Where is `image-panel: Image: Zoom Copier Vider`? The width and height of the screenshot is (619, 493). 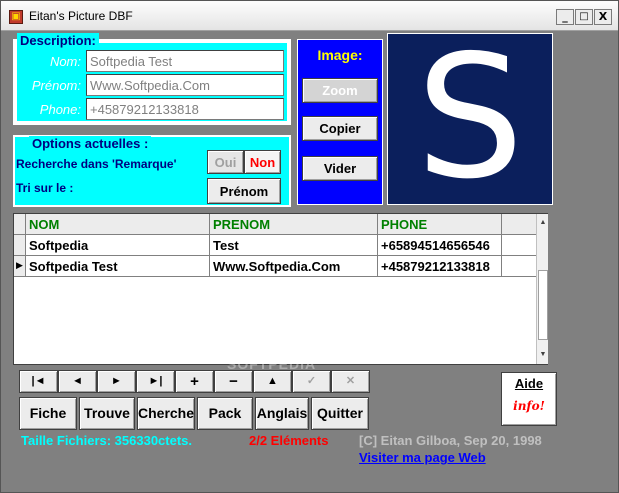
image-panel: Image: Zoom Copier Vider is located at coordinates (340, 122).